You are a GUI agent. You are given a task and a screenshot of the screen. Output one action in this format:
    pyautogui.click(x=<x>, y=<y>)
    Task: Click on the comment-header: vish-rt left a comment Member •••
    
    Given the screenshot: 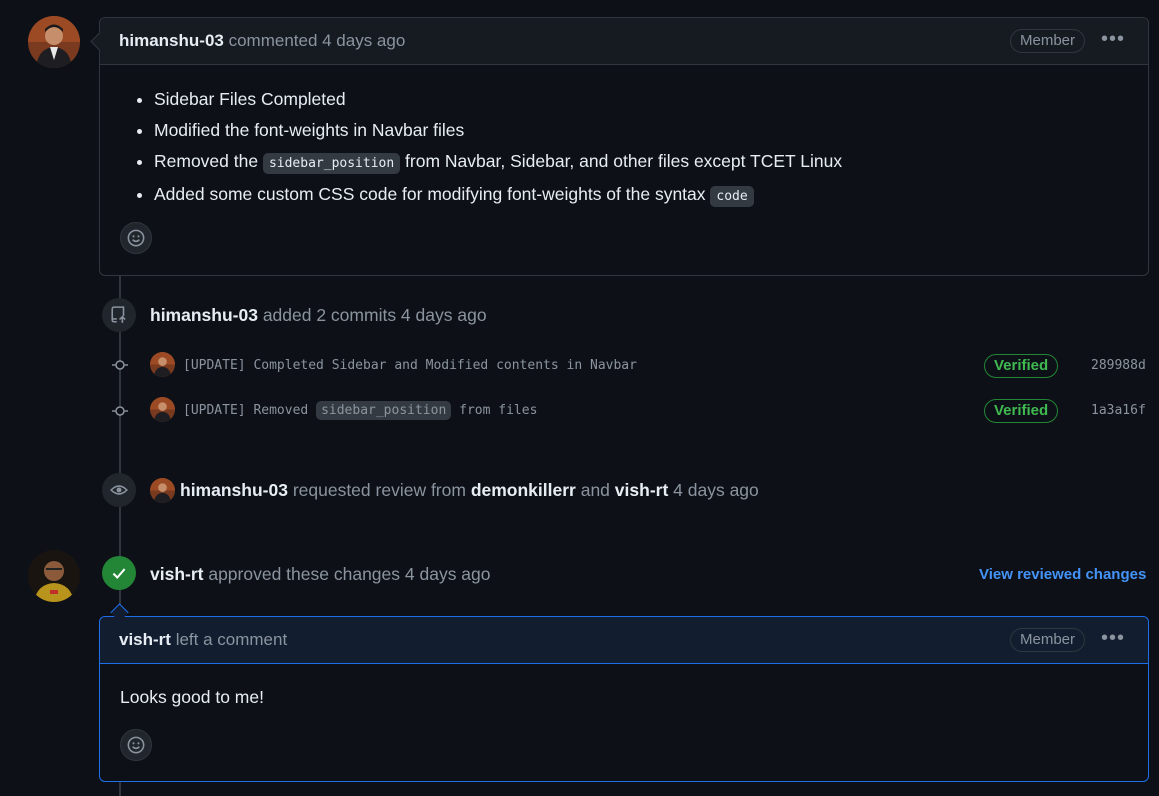 What is the action you would take?
    pyautogui.click(x=624, y=640)
    